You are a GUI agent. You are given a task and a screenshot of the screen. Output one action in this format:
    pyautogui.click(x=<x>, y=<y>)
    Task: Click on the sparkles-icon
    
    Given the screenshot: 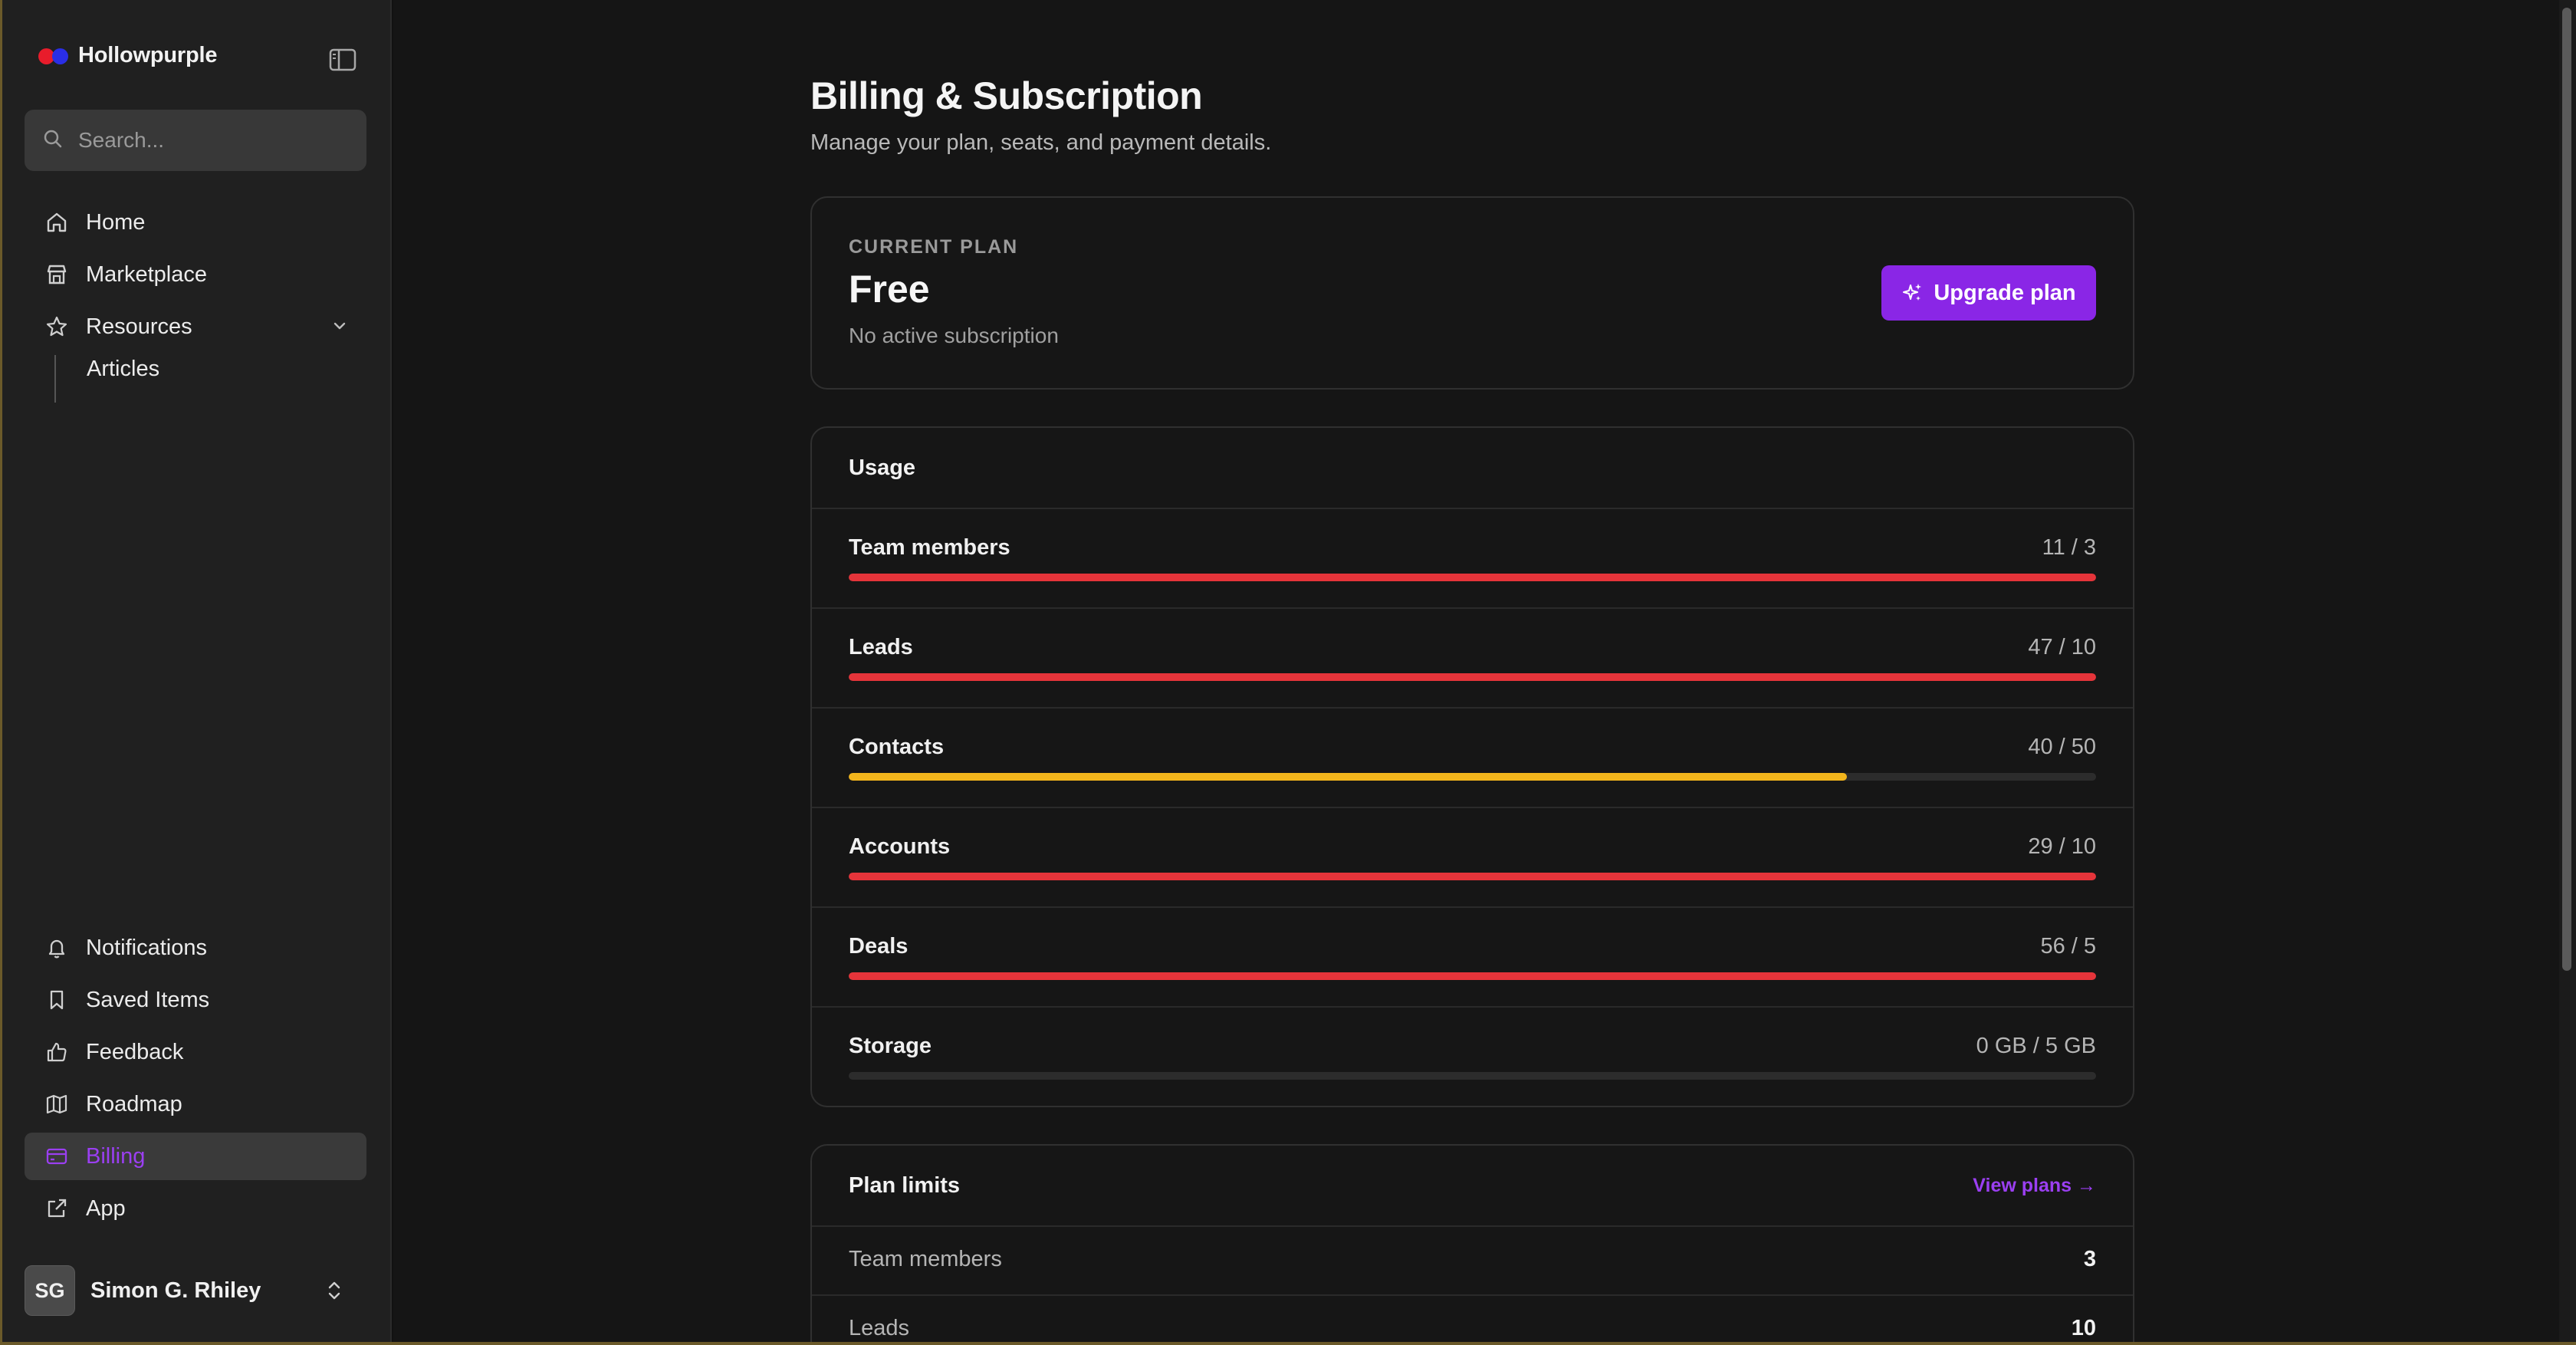 What is the action you would take?
    pyautogui.click(x=1913, y=292)
    